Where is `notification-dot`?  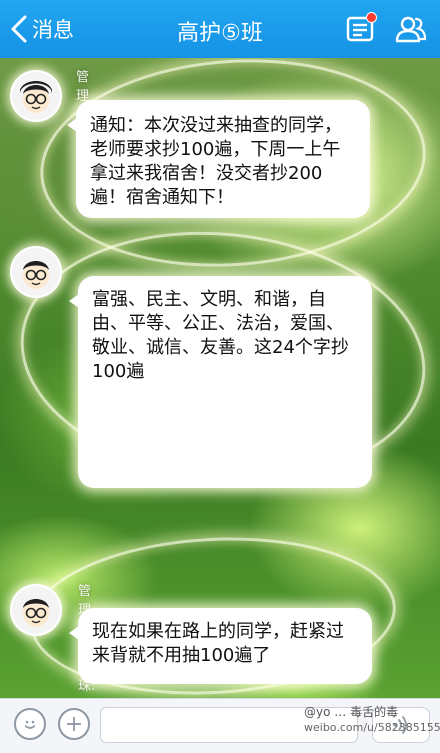 notification-dot is located at coordinates (371, 17).